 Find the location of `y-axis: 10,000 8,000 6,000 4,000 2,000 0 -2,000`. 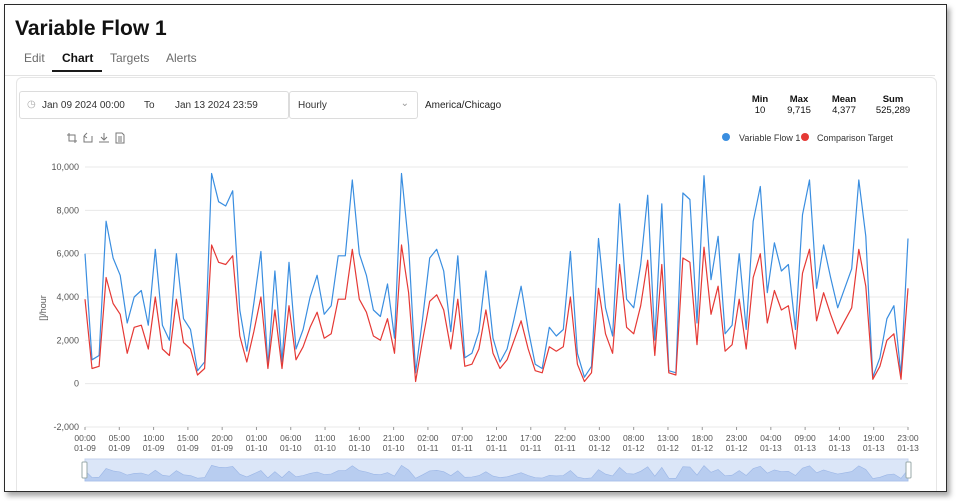

y-axis: 10,000 8,000 6,000 4,000 2,000 0 -2,000 is located at coordinates (65, 297).